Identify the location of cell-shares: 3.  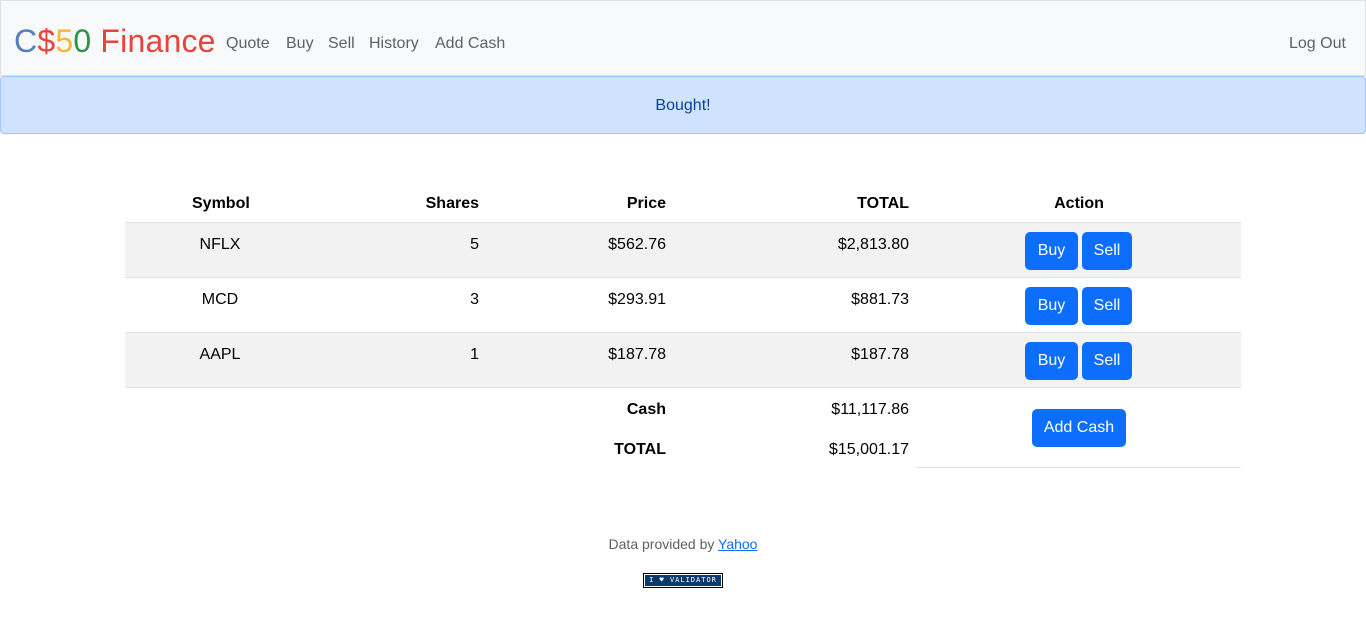
(474, 299).